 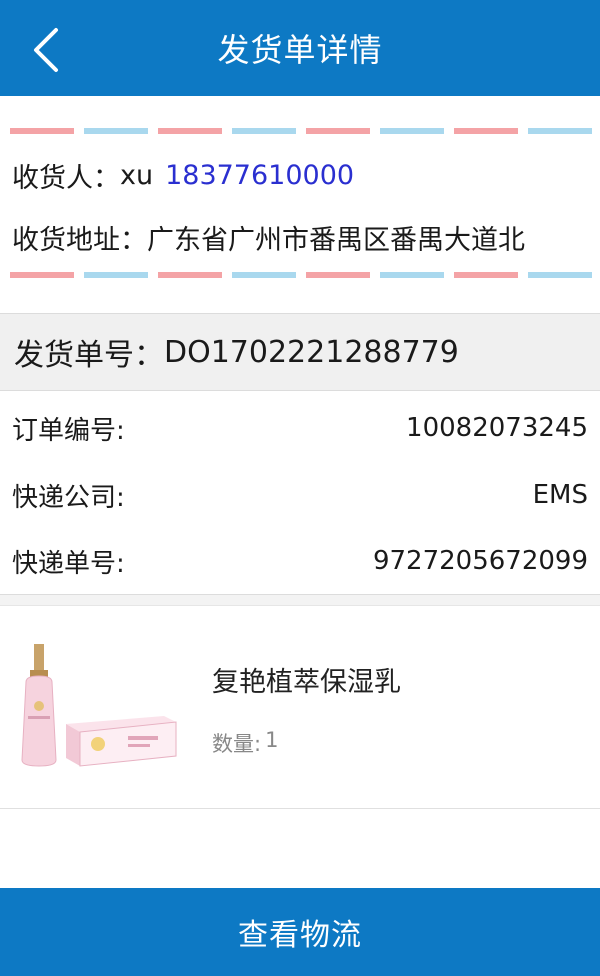 What do you see at coordinates (79, 240) in the screenshot?
I see `address-label: 收货地址：` at bounding box center [79, 240].